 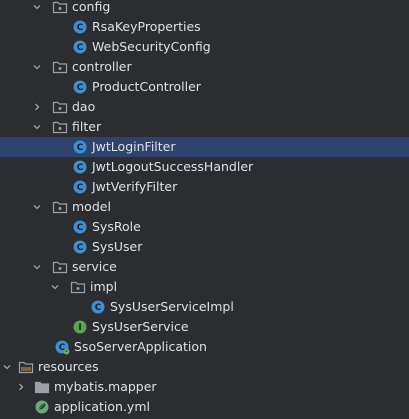 What do you see at coordinates (204, 327) in the screenshot?
I see `tree-item-sysuserservice: I SysUserService` at bounding box center [204, 327].